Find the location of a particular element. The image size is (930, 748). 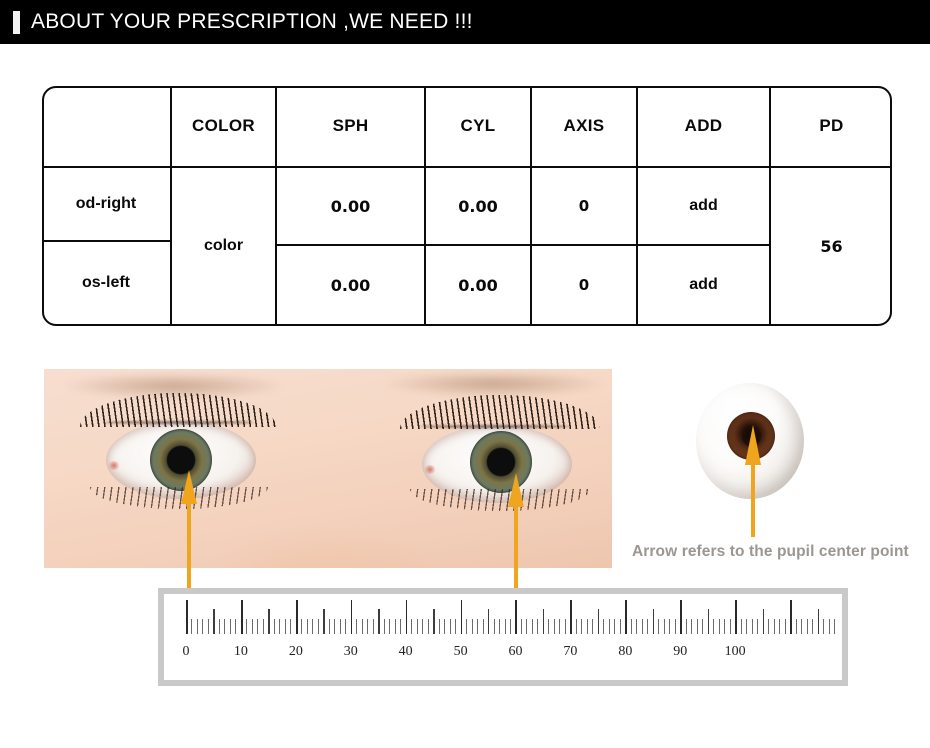

ruler-label: 20 is located at coordinates (295, 651).